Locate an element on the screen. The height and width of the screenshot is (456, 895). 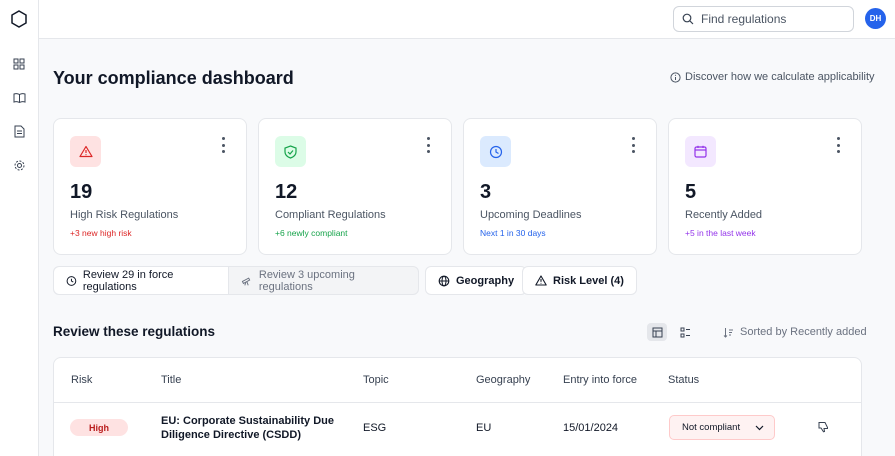
column-header-title: Title is located at coordinates (171, 380).